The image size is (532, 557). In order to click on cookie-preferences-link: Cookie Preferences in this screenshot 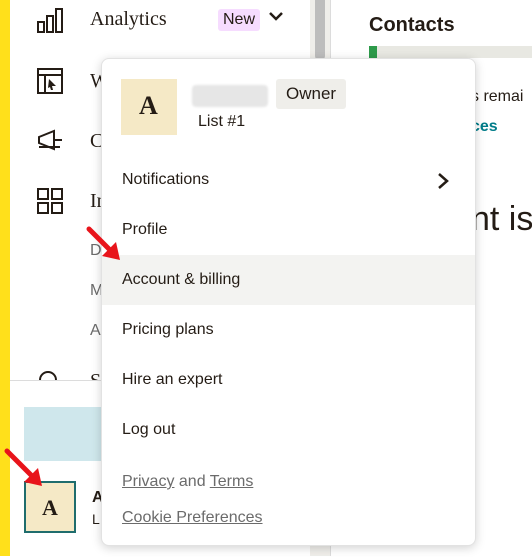, I will do `click(192, 517)`.